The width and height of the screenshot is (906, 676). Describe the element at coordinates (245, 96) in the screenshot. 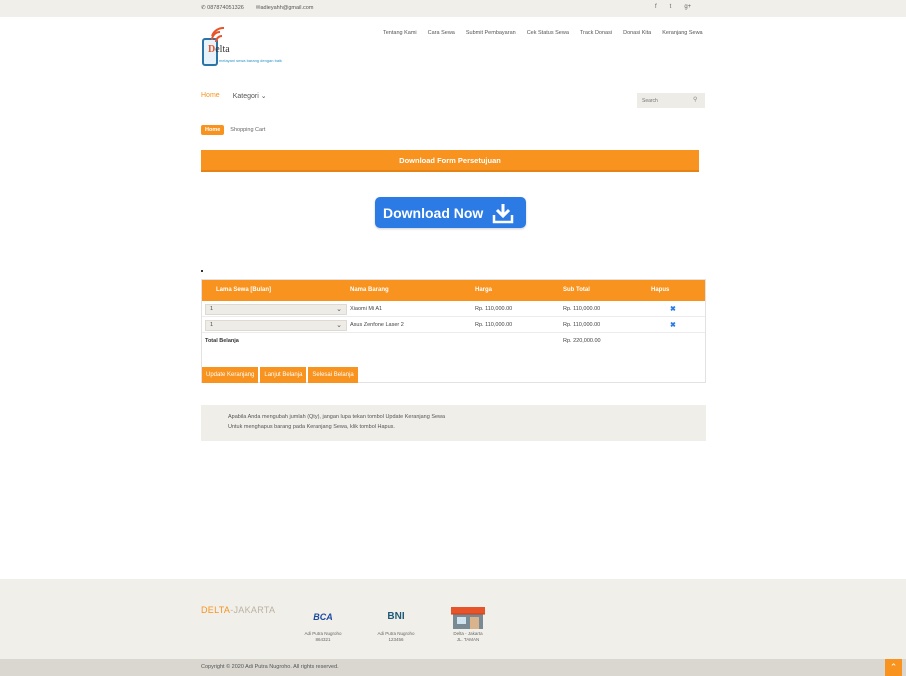

I see `category-label: Kategori` at that location.